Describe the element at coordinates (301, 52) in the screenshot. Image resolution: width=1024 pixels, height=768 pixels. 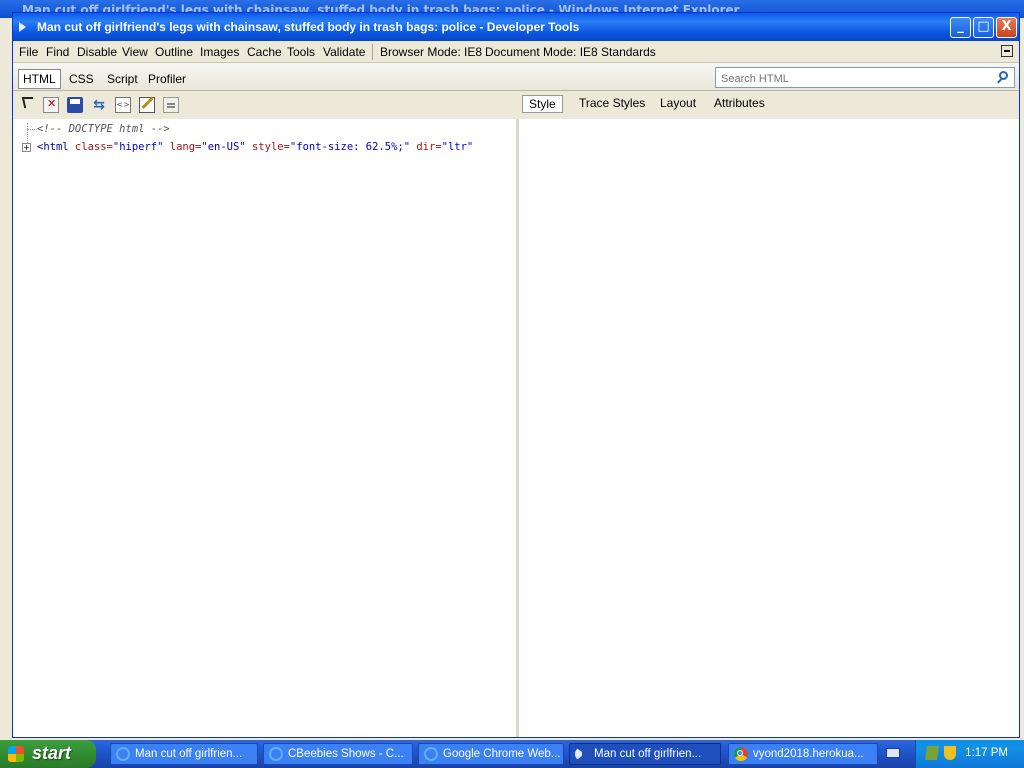
I see `menu-tools: Tools` at that location.